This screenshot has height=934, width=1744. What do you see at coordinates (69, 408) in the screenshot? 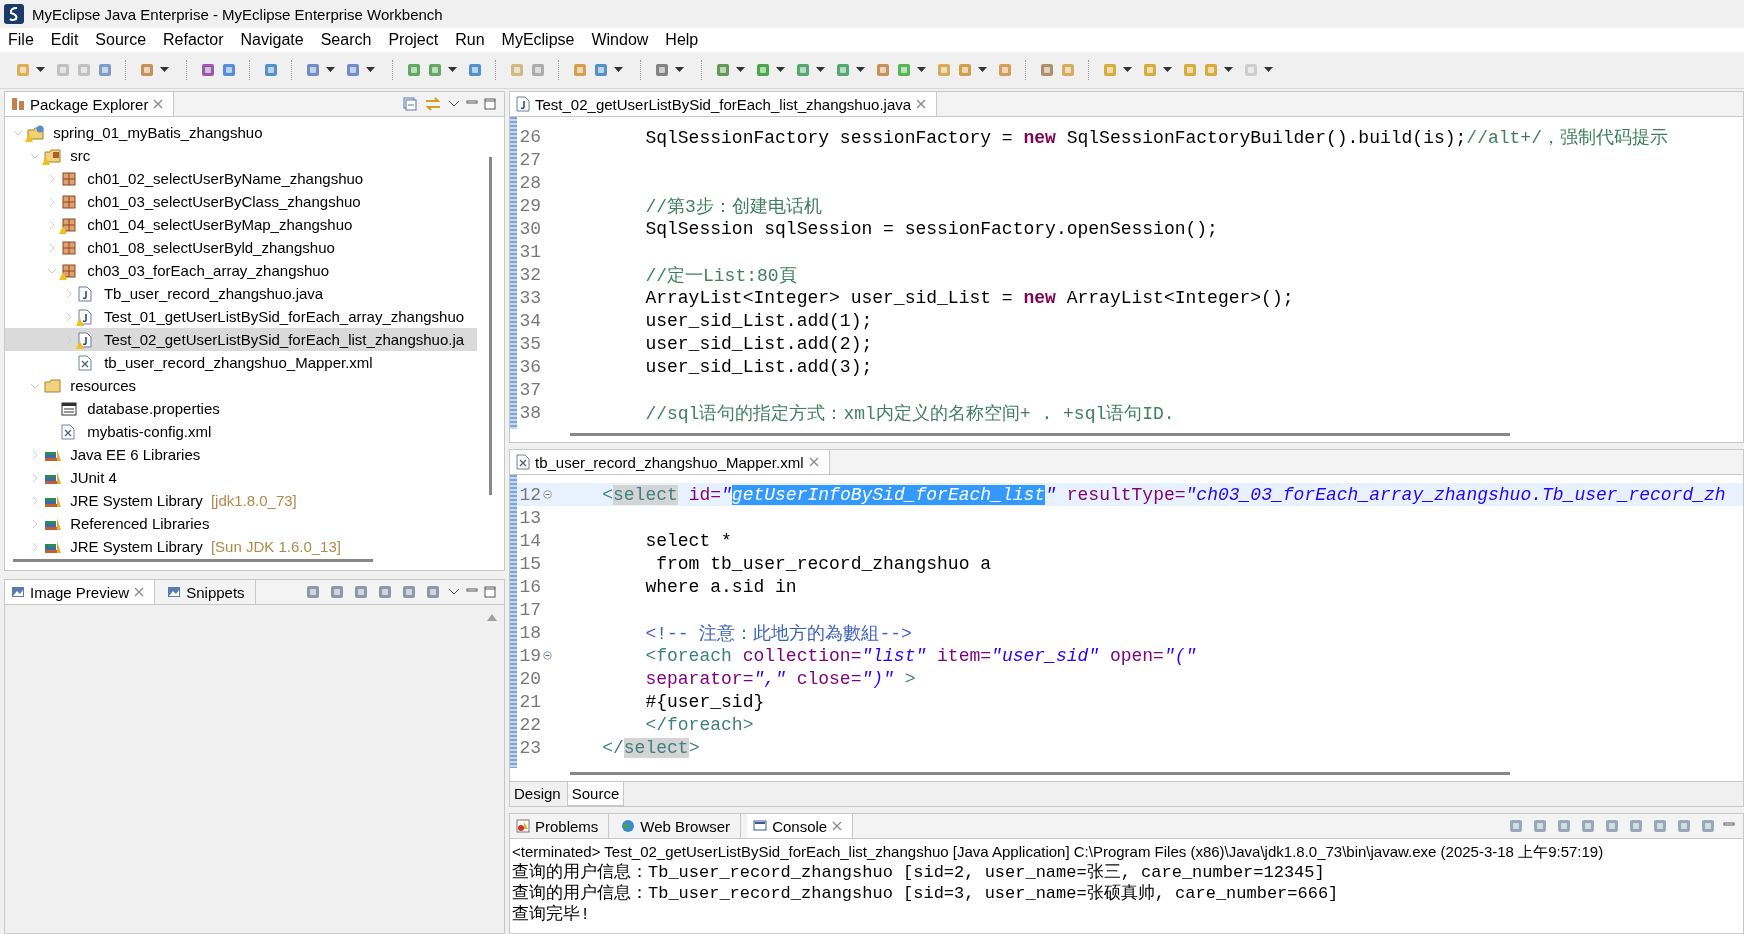
I see `list-file-icon` at bounding box center [69, 408].